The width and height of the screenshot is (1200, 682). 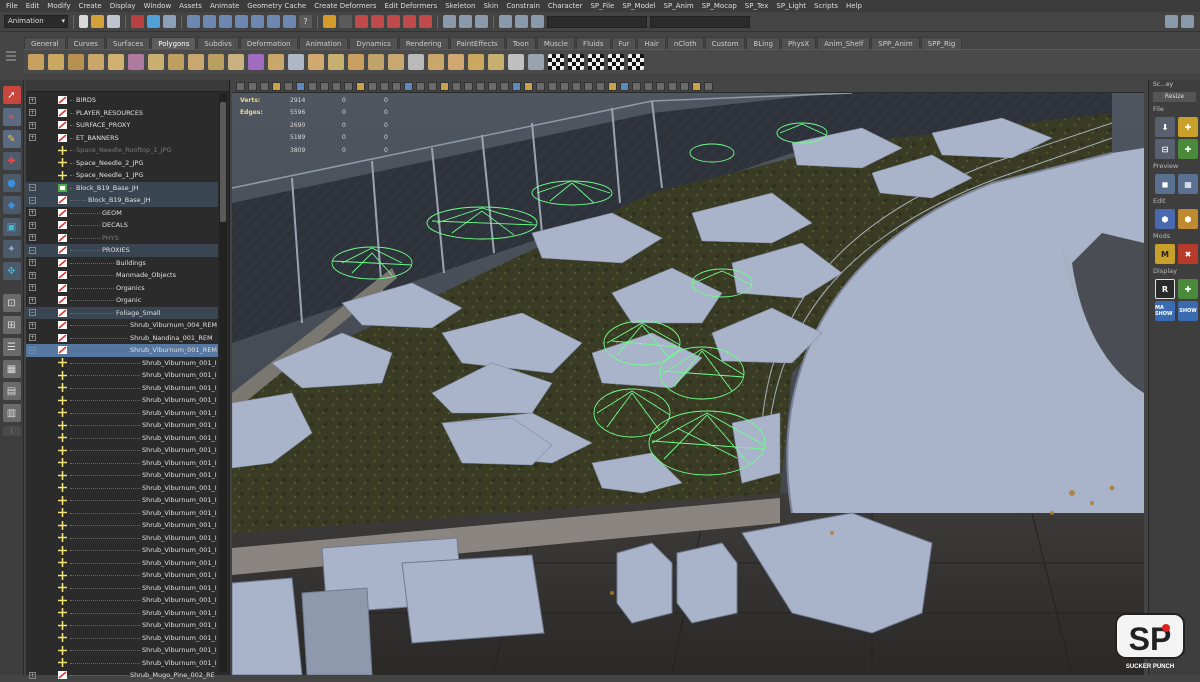 I want to click on snap-curve-icon, so click(x=209, y=21).